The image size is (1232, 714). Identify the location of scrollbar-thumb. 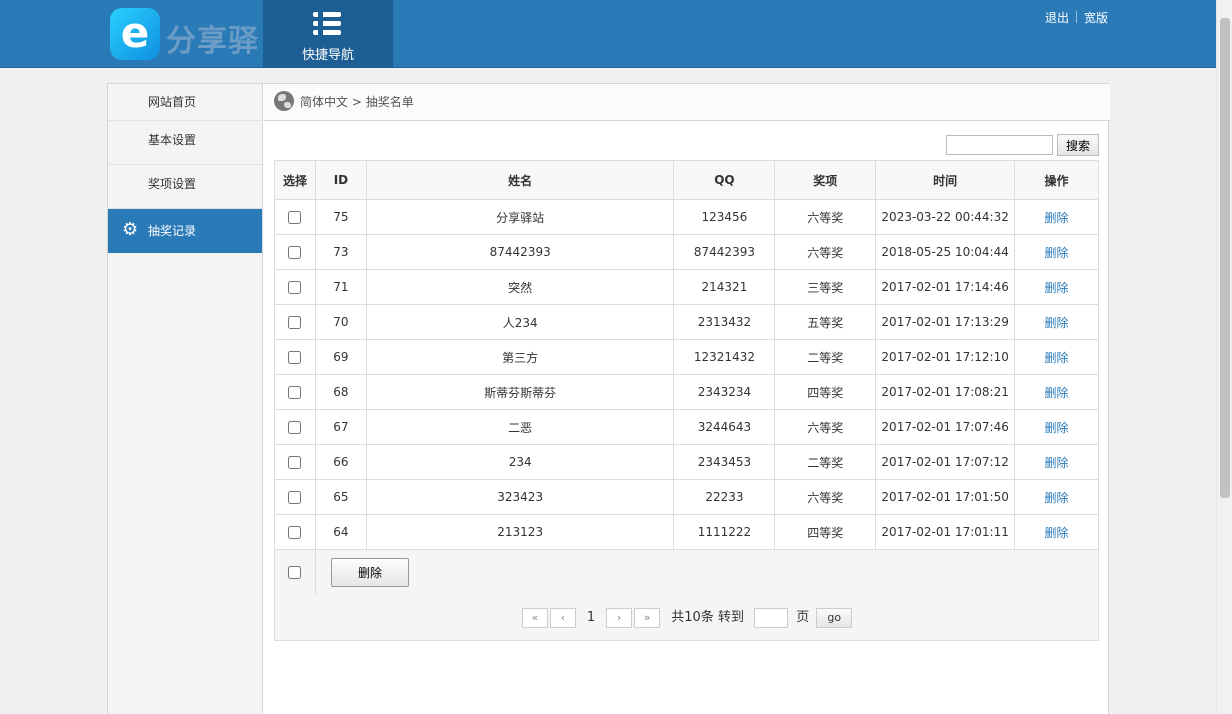
(1225, 258).